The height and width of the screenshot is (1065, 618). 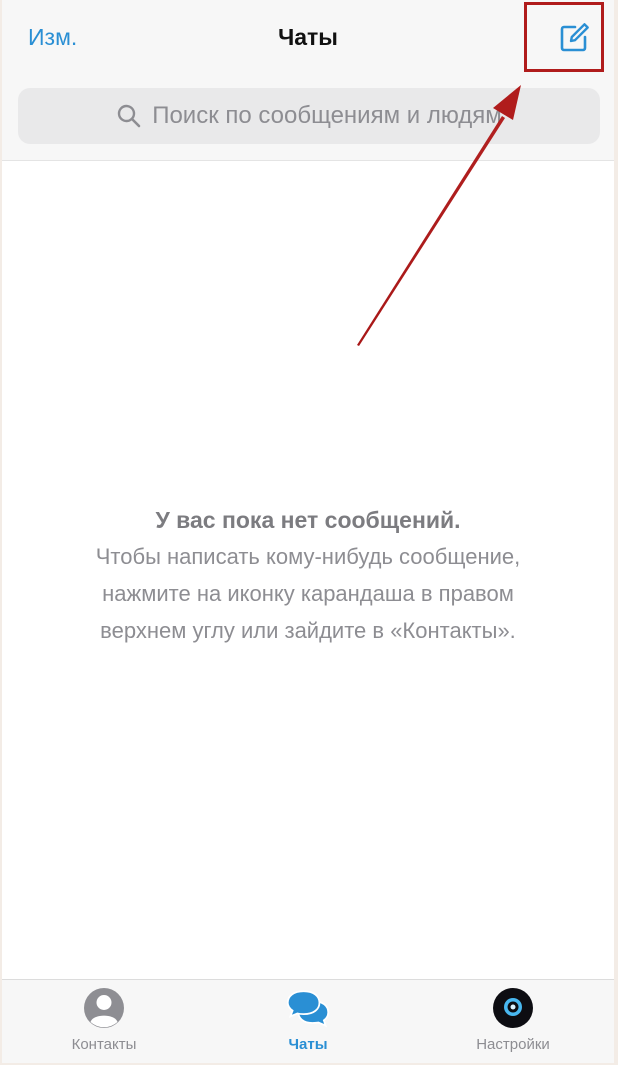 I want to click on tab-bar: Контакты Чаты Настройки, so click(x=308, y=1021).